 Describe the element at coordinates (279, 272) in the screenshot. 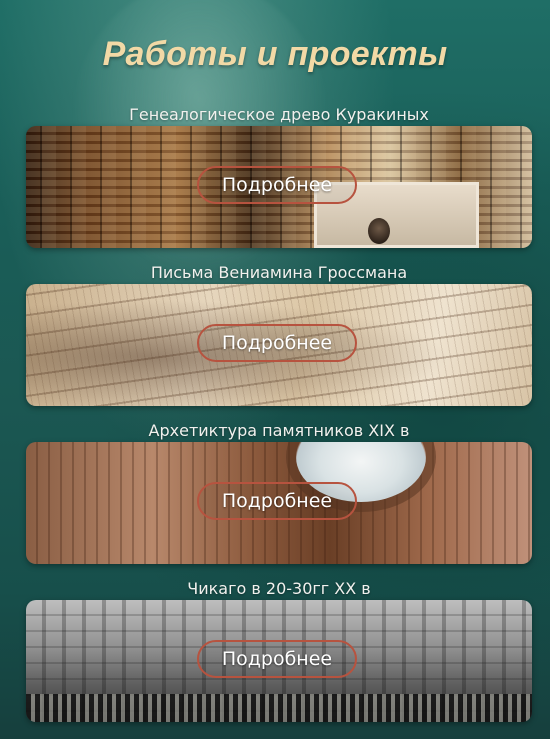

I see `project-title: Письма Вениамина Гроссмана` at that location.